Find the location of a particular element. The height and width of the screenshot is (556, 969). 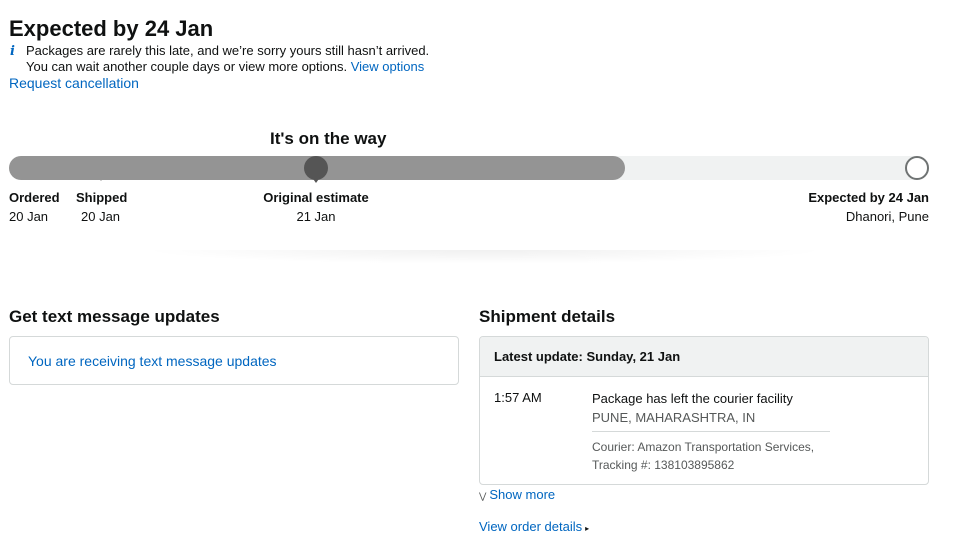

sms-updates-box: You are receiving text message updates is located at coordinates (234, 360).